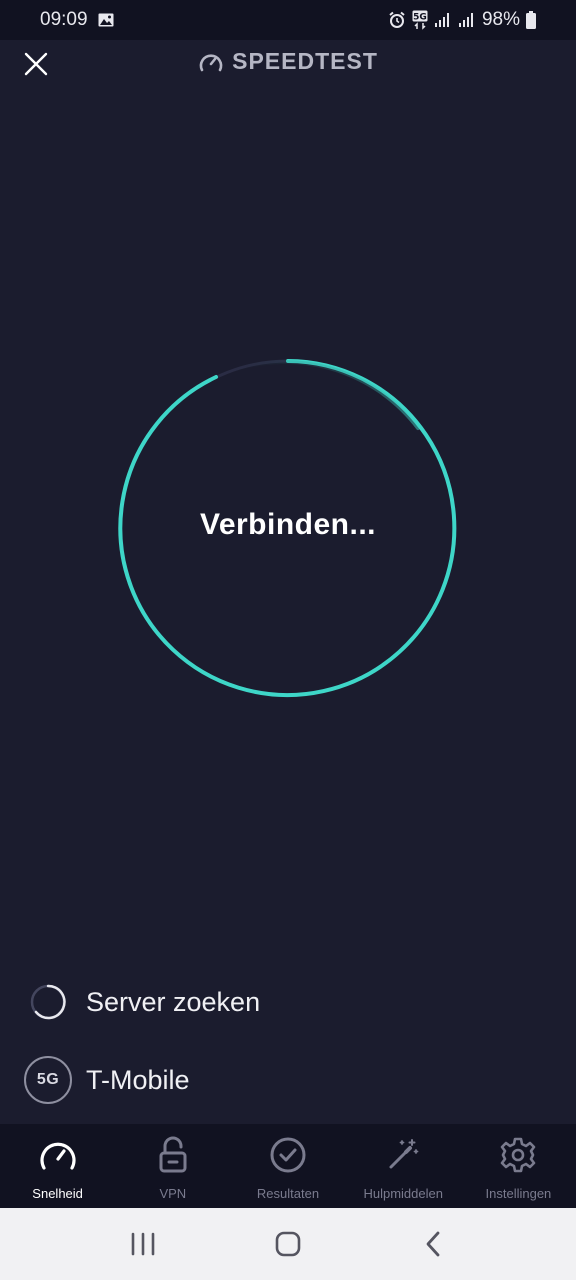  What do you see at coordinates (443, 20) in the screenshot?
I see `signal-1-icon` at bounding box center [443, 20].